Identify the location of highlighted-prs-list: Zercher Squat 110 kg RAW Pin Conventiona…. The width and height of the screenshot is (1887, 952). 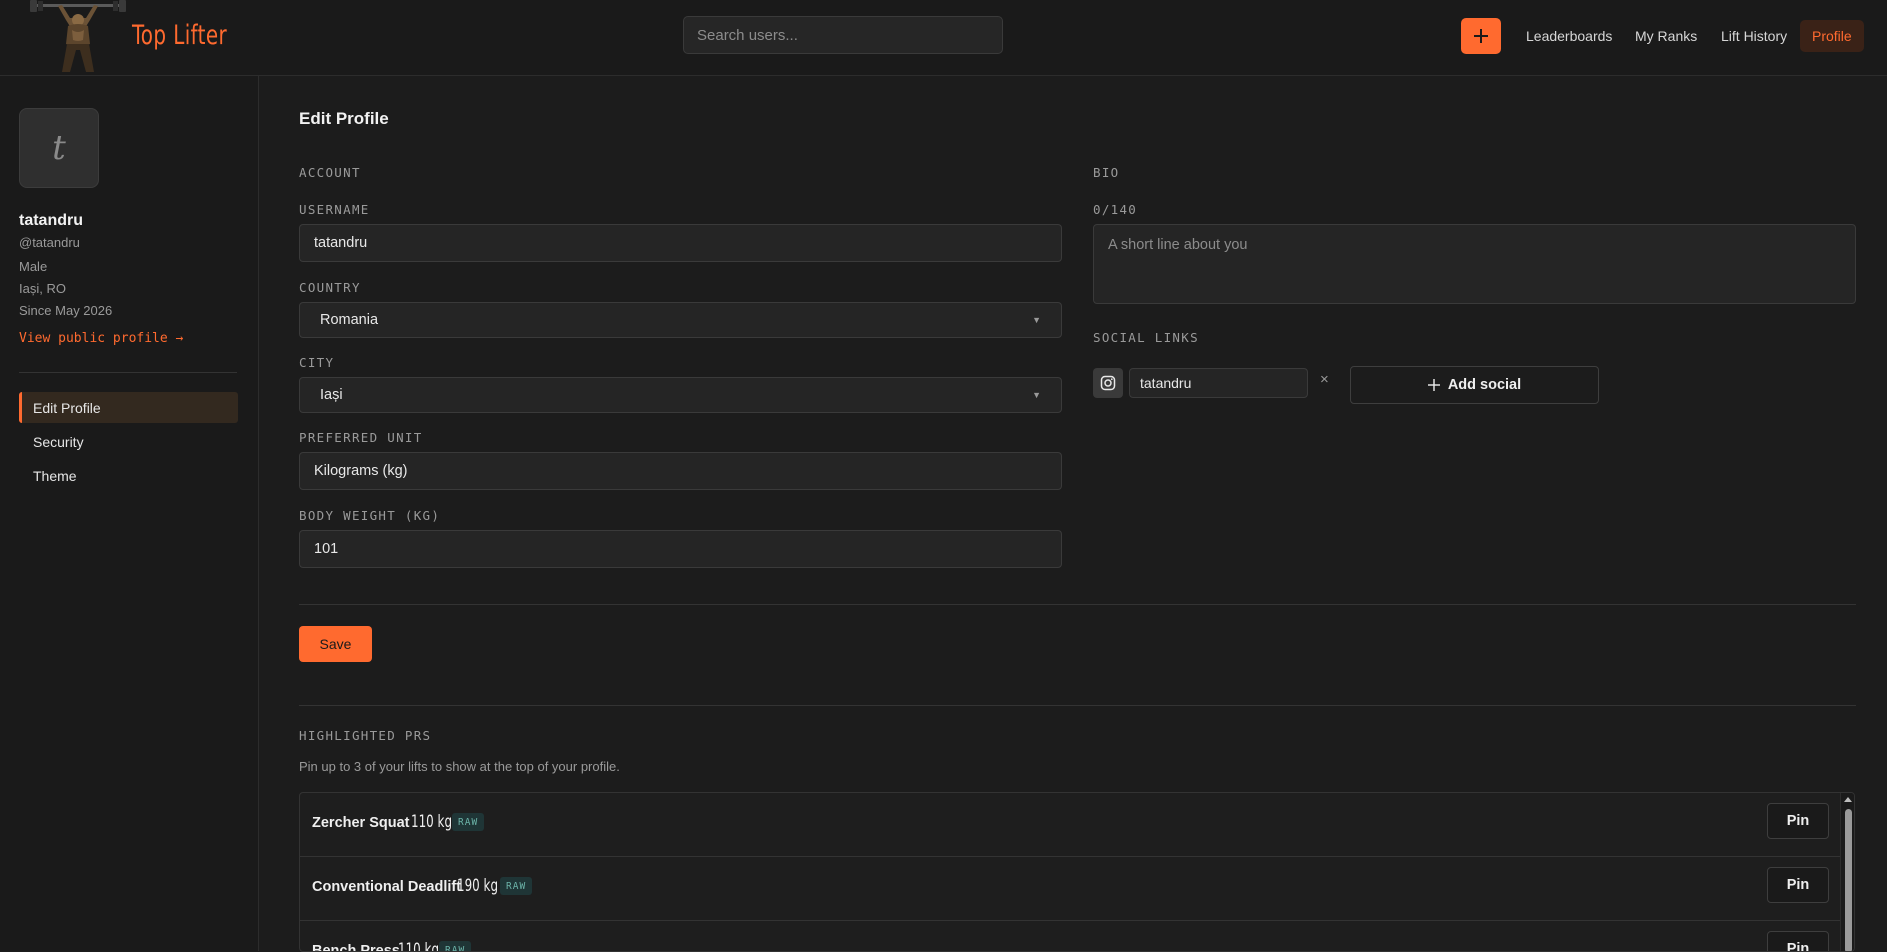
(1077, 872).